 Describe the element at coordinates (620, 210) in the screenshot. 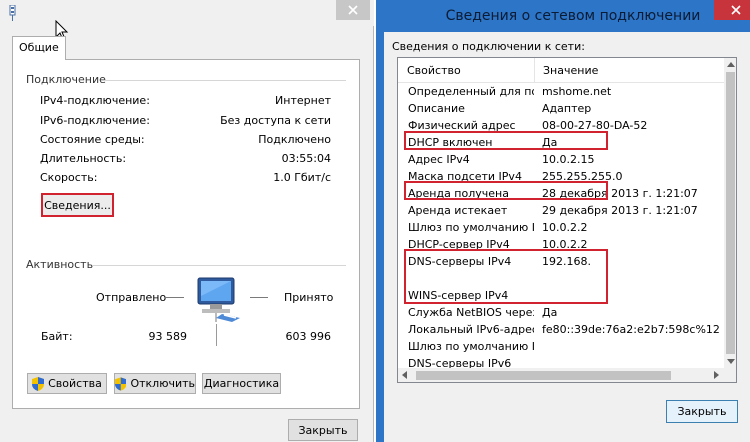

I see `value-cell: 29 декабря 2013 г. 1:21:07` at that location.